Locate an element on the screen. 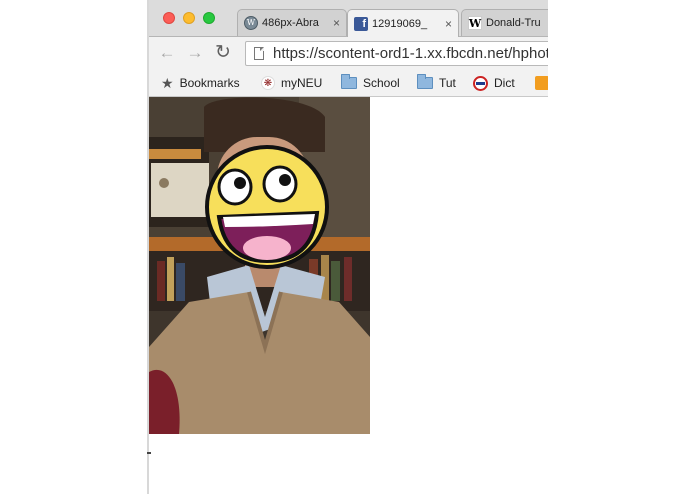  reload-button: ↻ is located at coordinates (223, 53).